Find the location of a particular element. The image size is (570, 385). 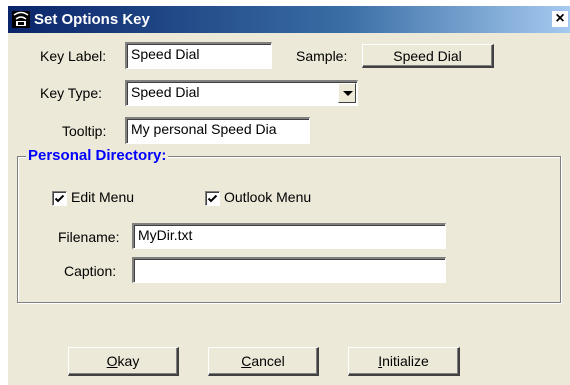

key-type-value: Speed Dial is located at coordinates (165, 92).